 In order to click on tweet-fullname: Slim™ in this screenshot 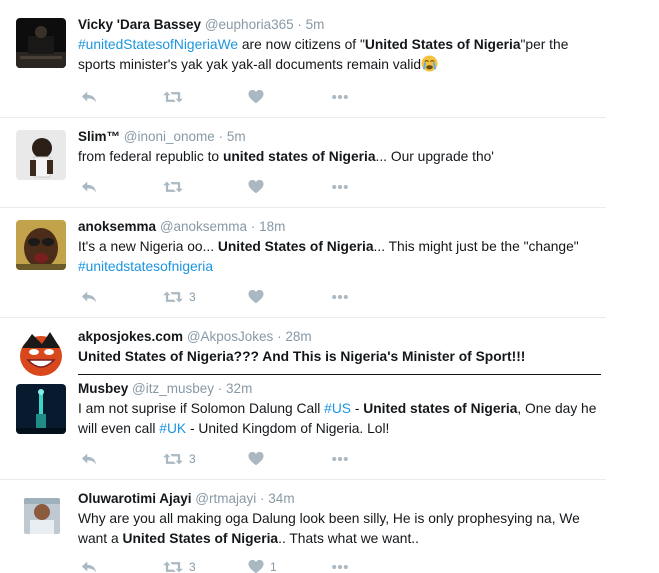, I will do `click(99, 136)`.